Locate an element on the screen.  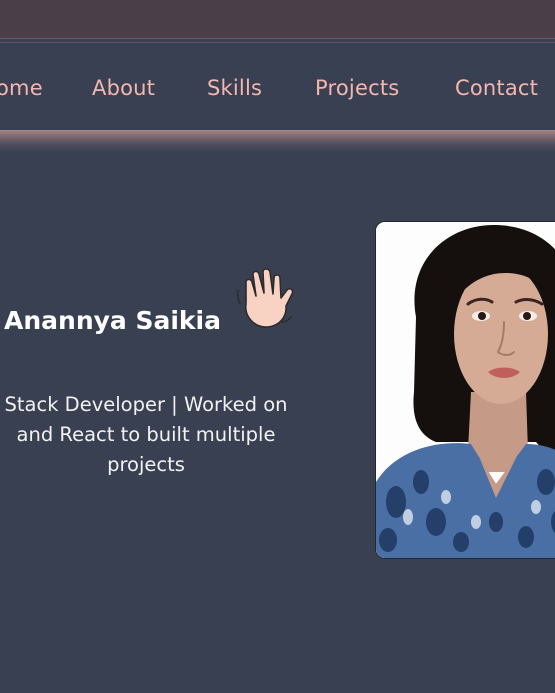
browser-top-strip is located at coordinates (277, 19).